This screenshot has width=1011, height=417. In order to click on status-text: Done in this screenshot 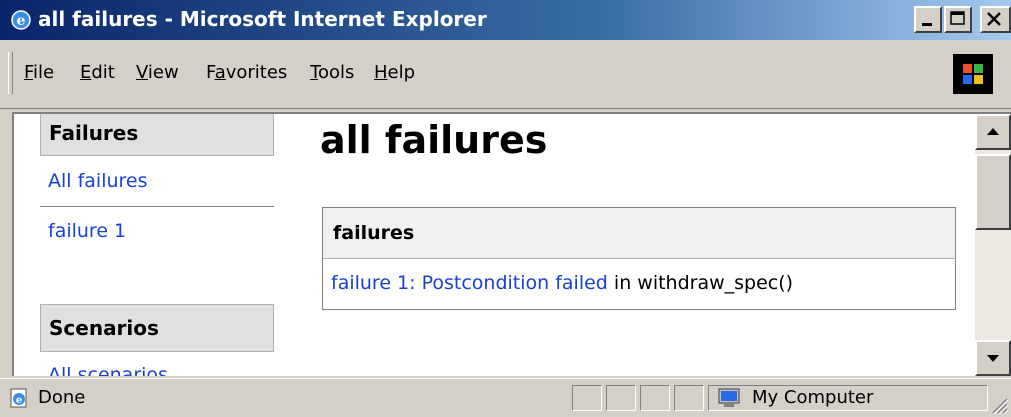, I will do `click(62, 397)`.